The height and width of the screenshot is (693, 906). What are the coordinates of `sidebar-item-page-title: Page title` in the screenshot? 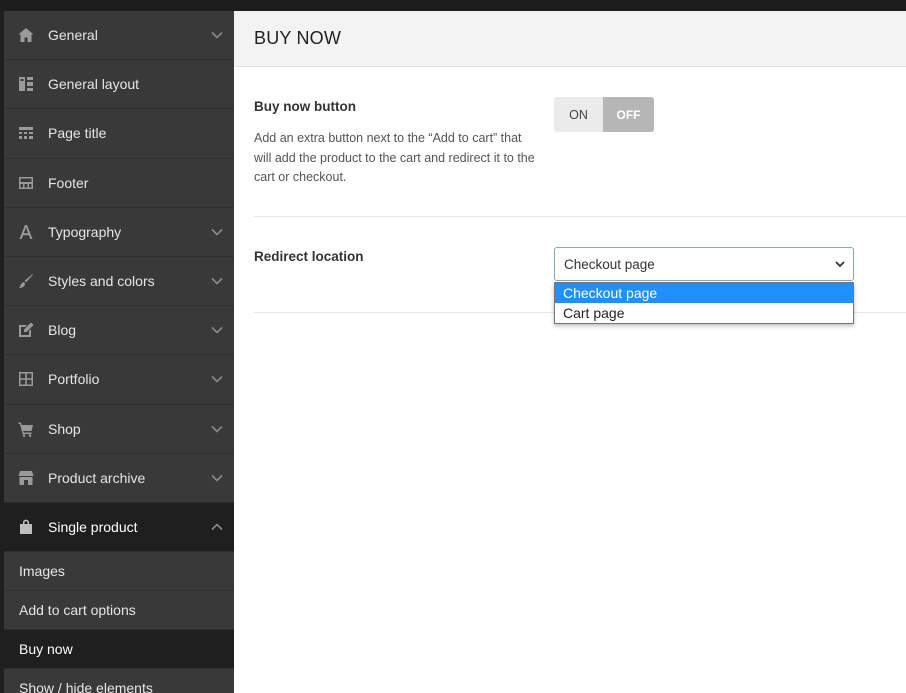 It's located at (119, 134).